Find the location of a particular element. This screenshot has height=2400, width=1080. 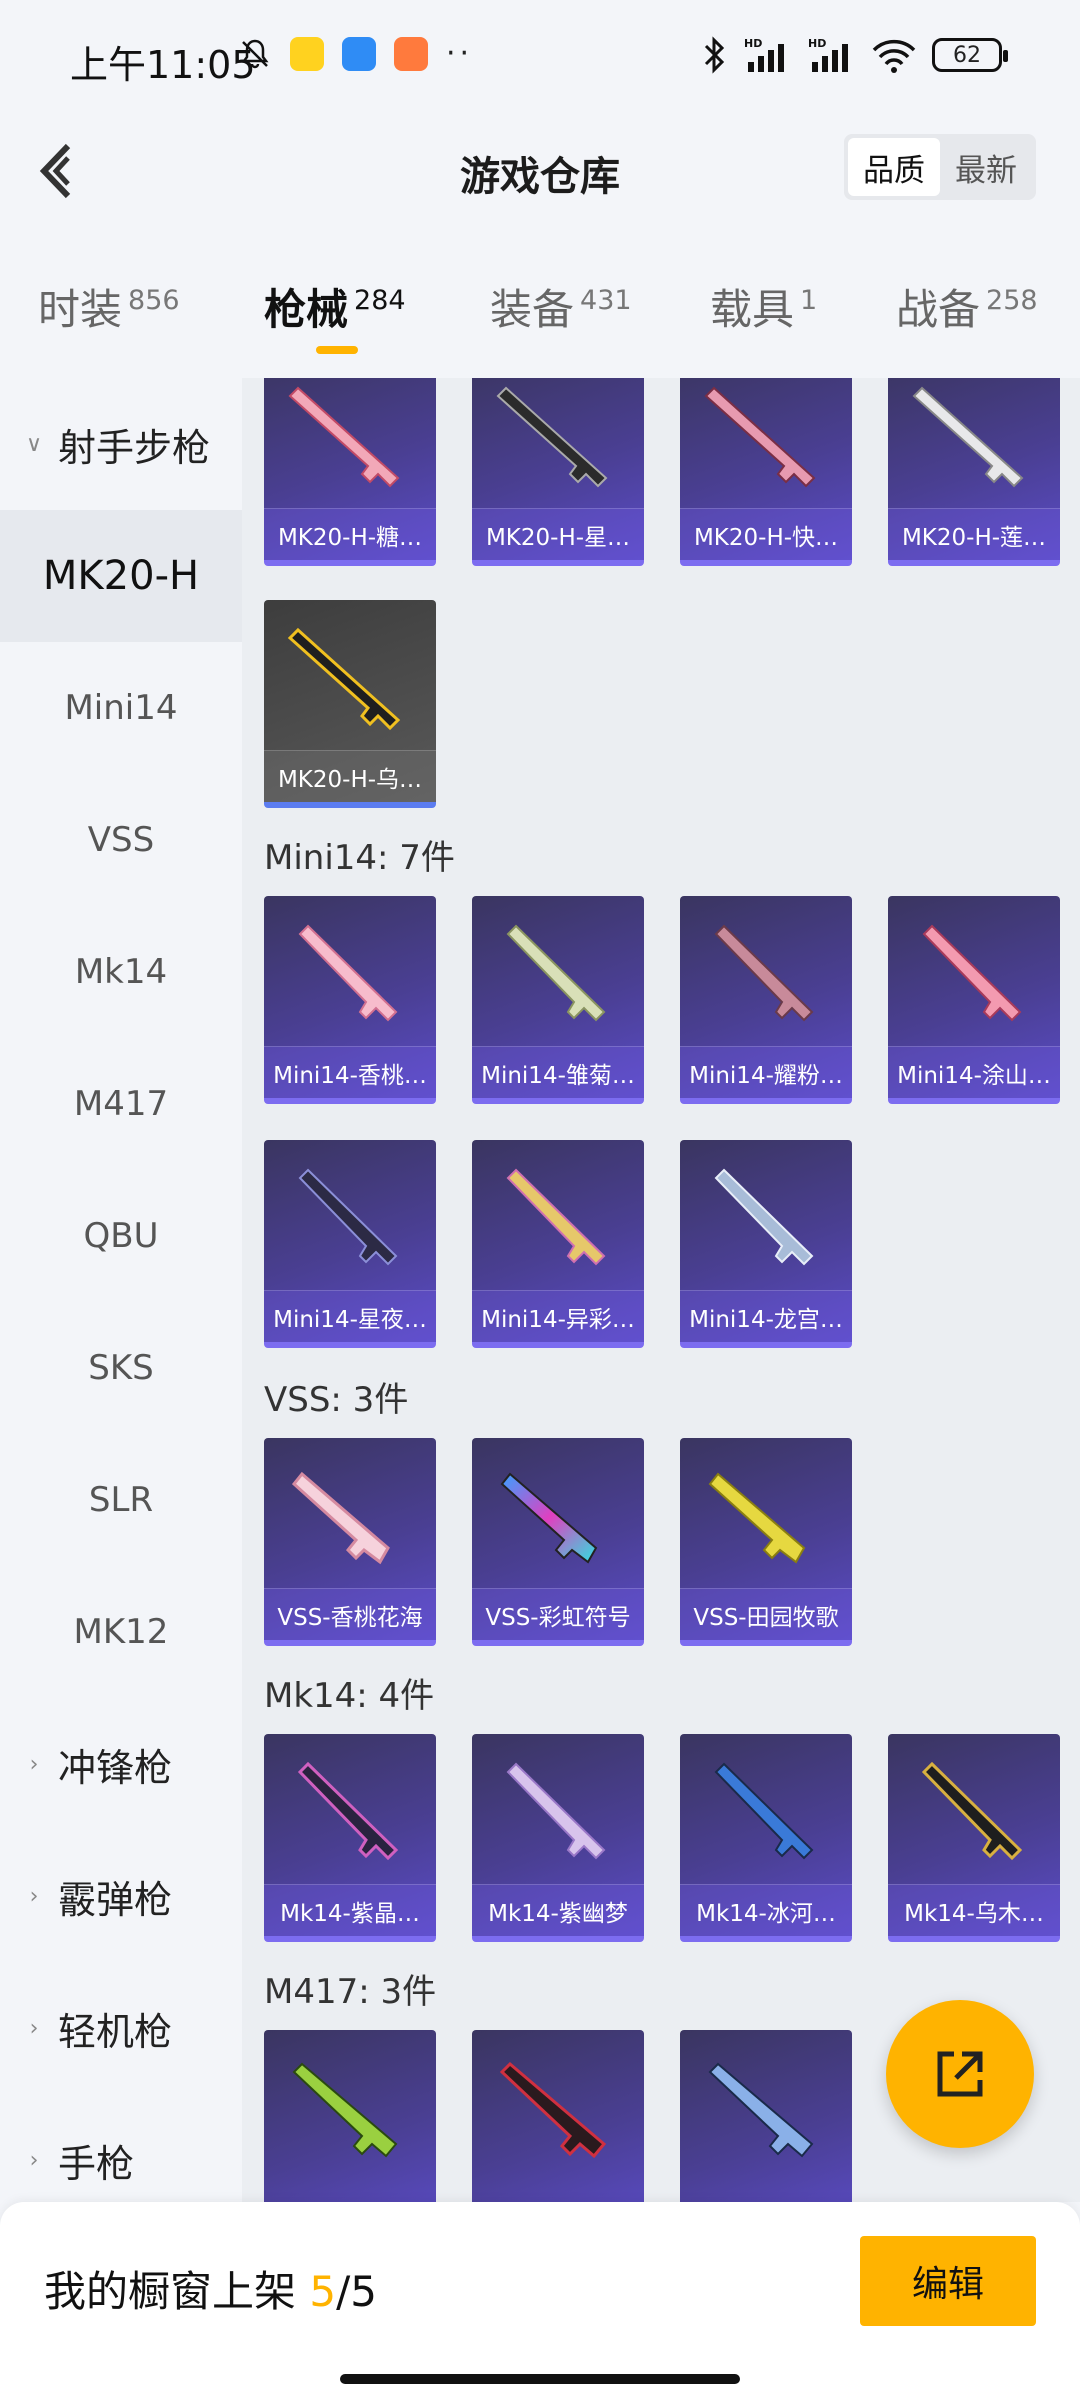

skin-name: VSS-彩虹符号 is located at coordinates (558, 1614).